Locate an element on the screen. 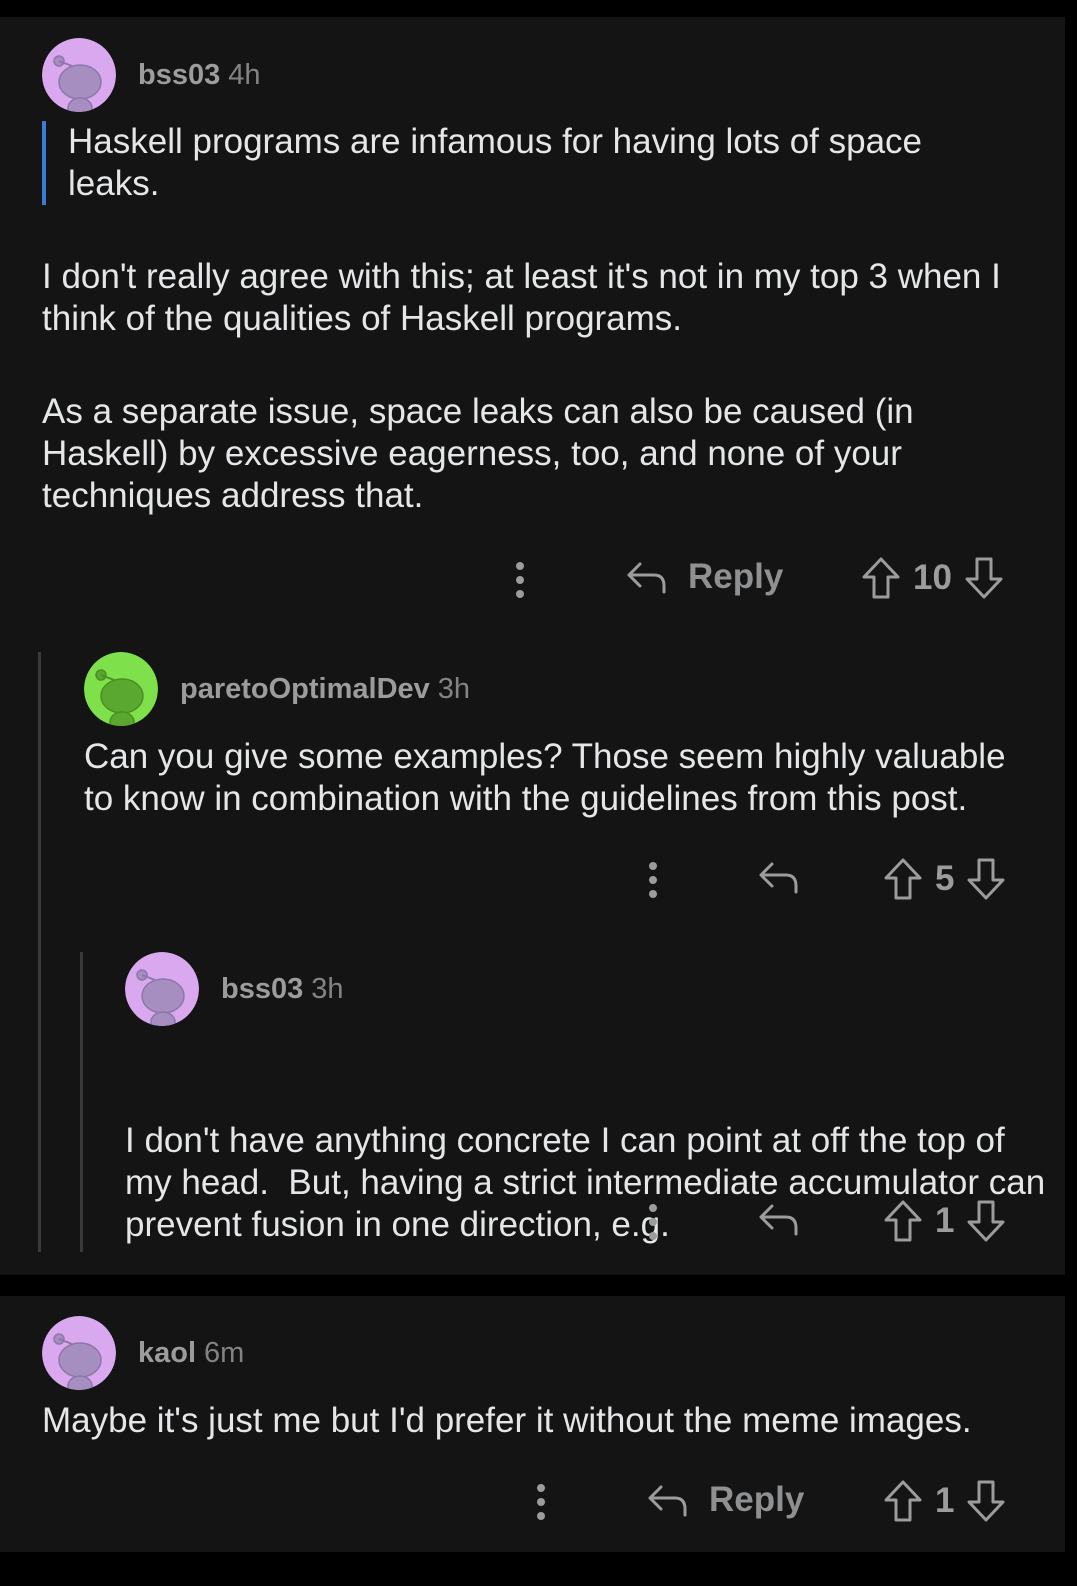  comment-header: kaol 6m is located at coordinates (143, 1353).